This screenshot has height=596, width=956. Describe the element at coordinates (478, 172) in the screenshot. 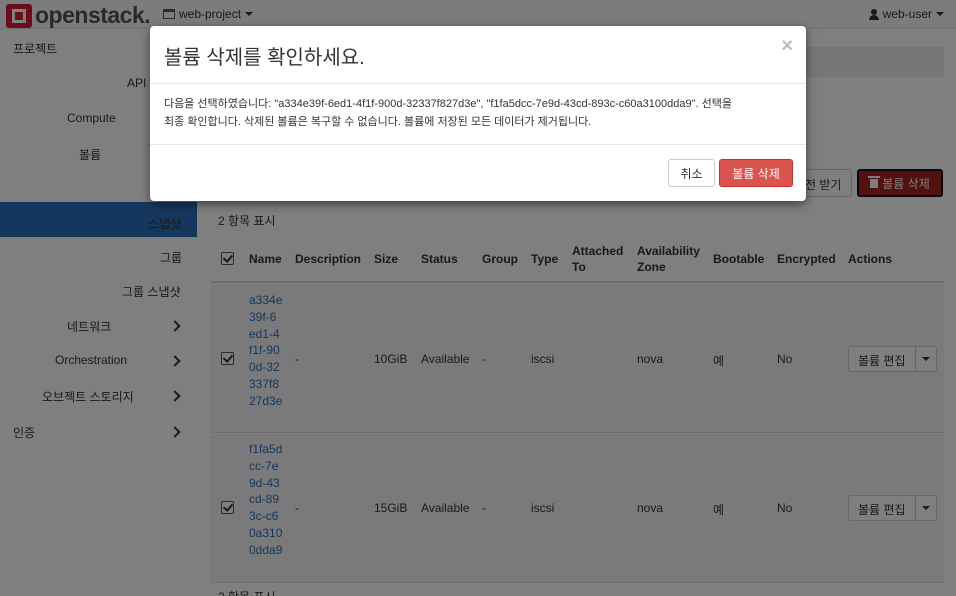

I see `modal-footer: 취소 볼륨 삭제` at that location.